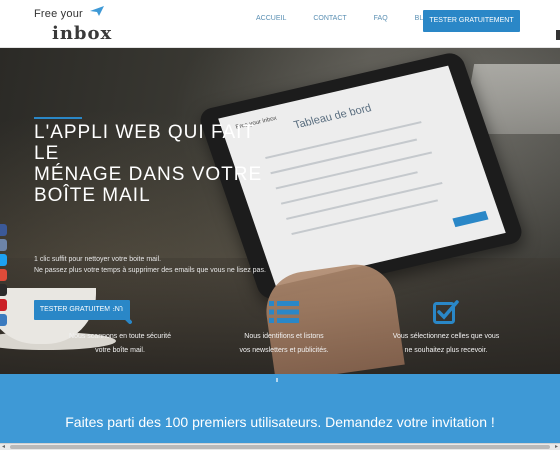 Image resolution: width=560 pixels, height=450 pixels. Describe the element at coordinates (381, 18) in the screenshot. I see `nav-link-faq: FAQ` at that location.